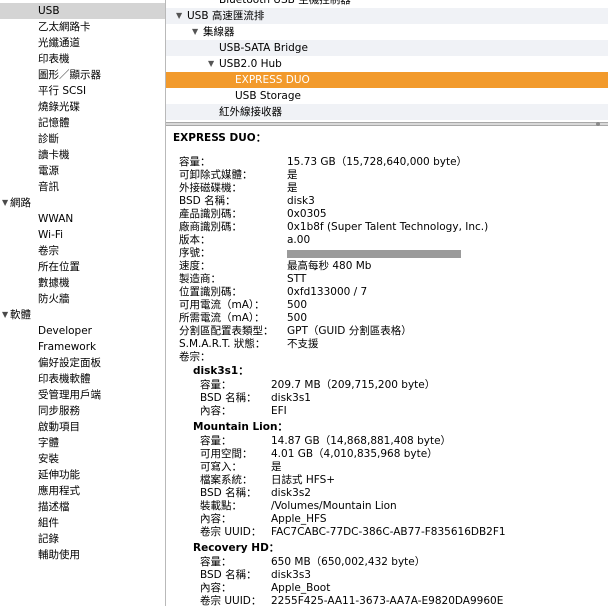  Describe the element at coordinates (82, 107) in the screenshot. I see `sidebar-item: 燒錄光碟` at that location.